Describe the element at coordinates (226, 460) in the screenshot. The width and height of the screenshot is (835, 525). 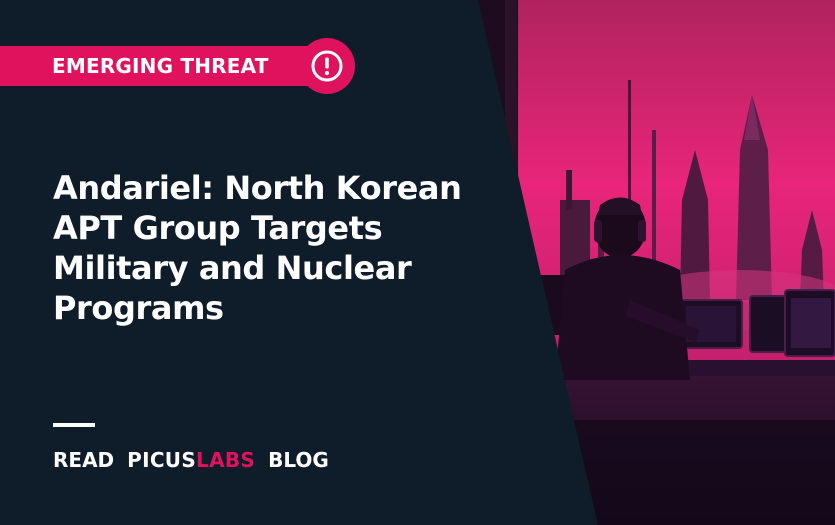
I see `brand-accent: LABS` at that location.